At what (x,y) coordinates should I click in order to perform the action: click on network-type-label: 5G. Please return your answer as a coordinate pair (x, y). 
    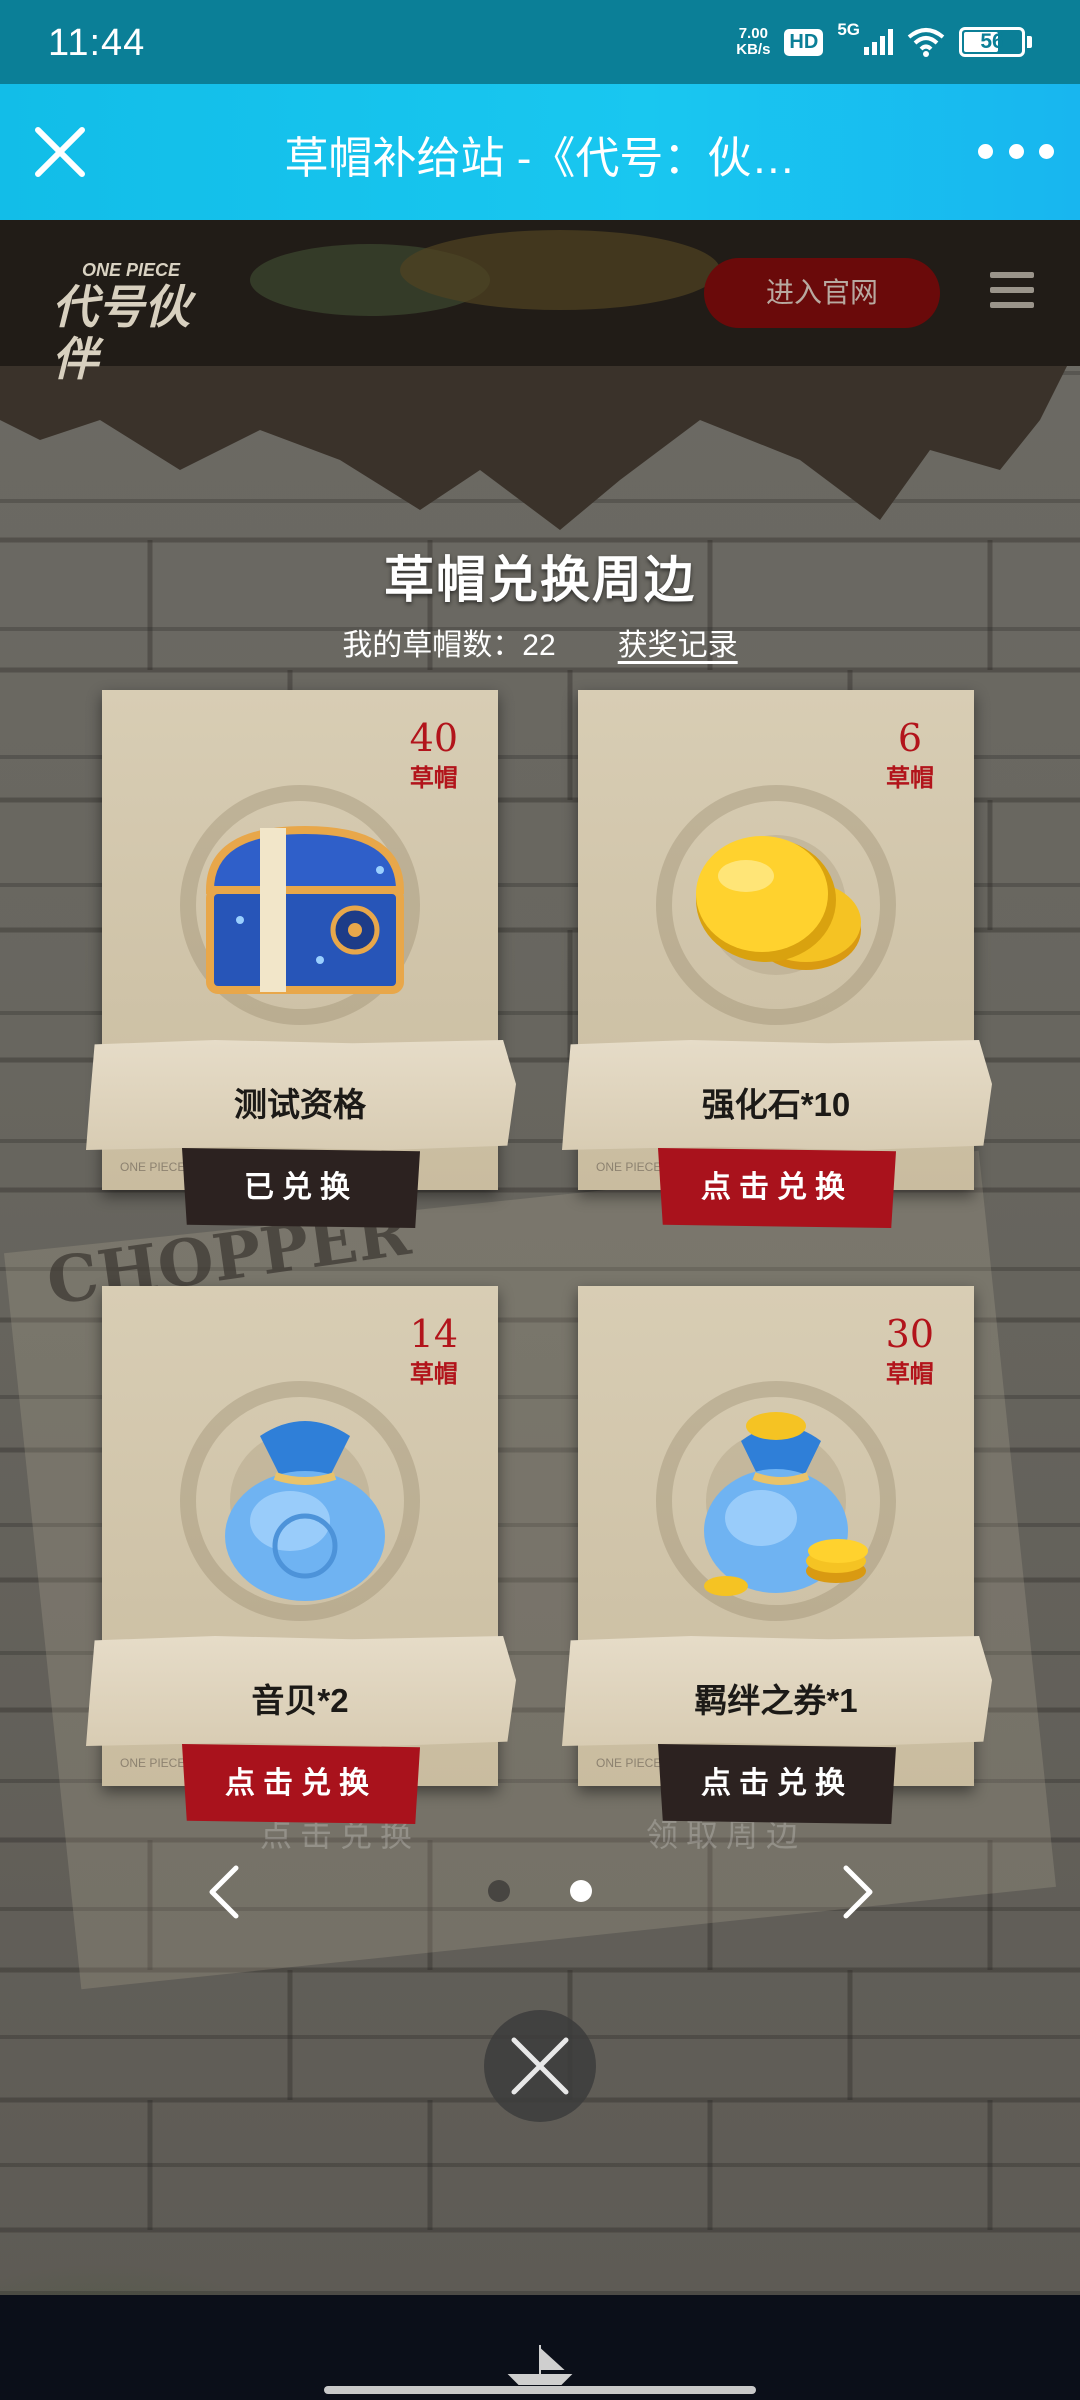
    Looking at the image, I should click on (848, 29).